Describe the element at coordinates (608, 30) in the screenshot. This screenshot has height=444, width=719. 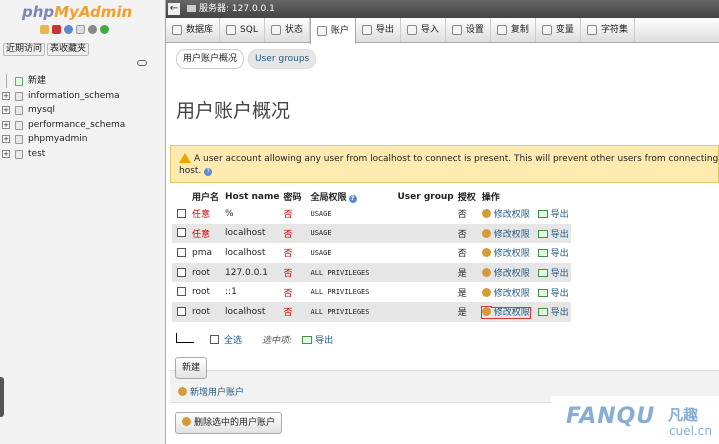
I see `tab-charsets: 字符集` at that location.